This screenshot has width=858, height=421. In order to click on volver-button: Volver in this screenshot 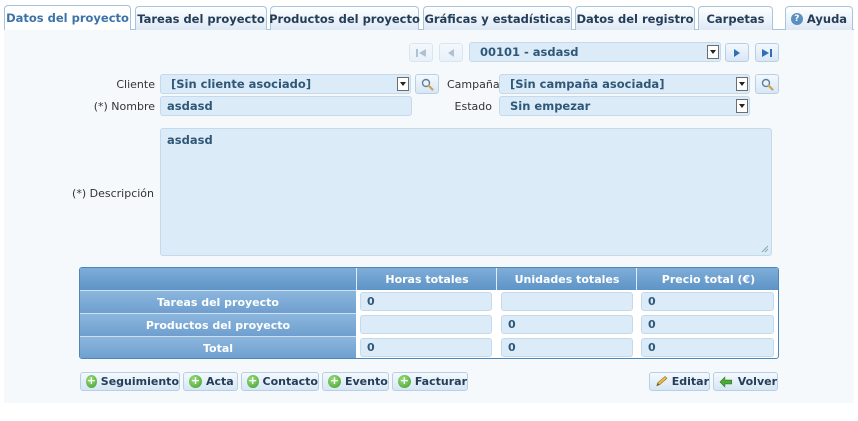, I will do `click(745, 381)`.